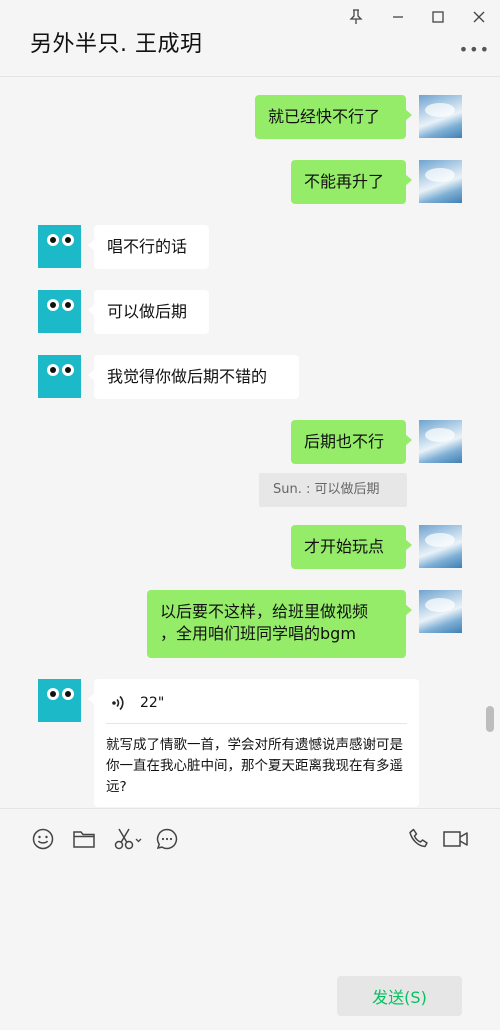 The height and width of the screenshot is (1030, 500). I want to click on scissors-icon, so click(128, 839).